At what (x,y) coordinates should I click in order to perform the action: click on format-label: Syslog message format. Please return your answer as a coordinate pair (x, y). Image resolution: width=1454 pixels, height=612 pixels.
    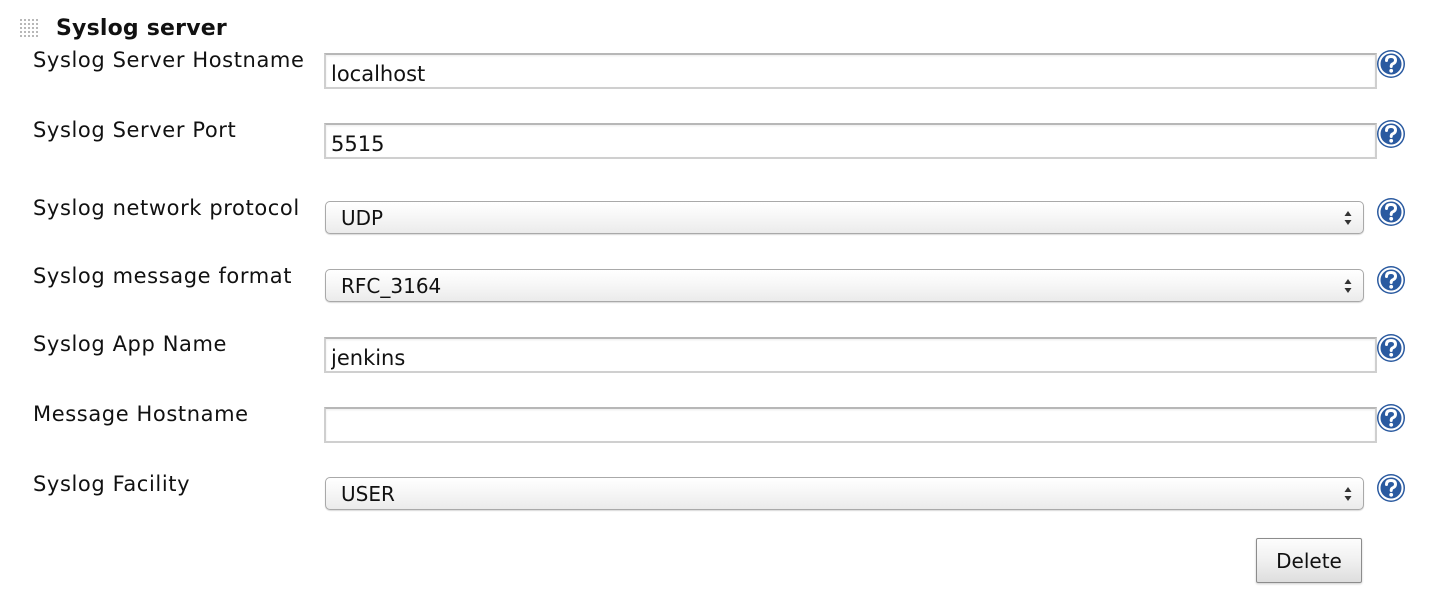
    Looking at the image, I should click on (163, 276).